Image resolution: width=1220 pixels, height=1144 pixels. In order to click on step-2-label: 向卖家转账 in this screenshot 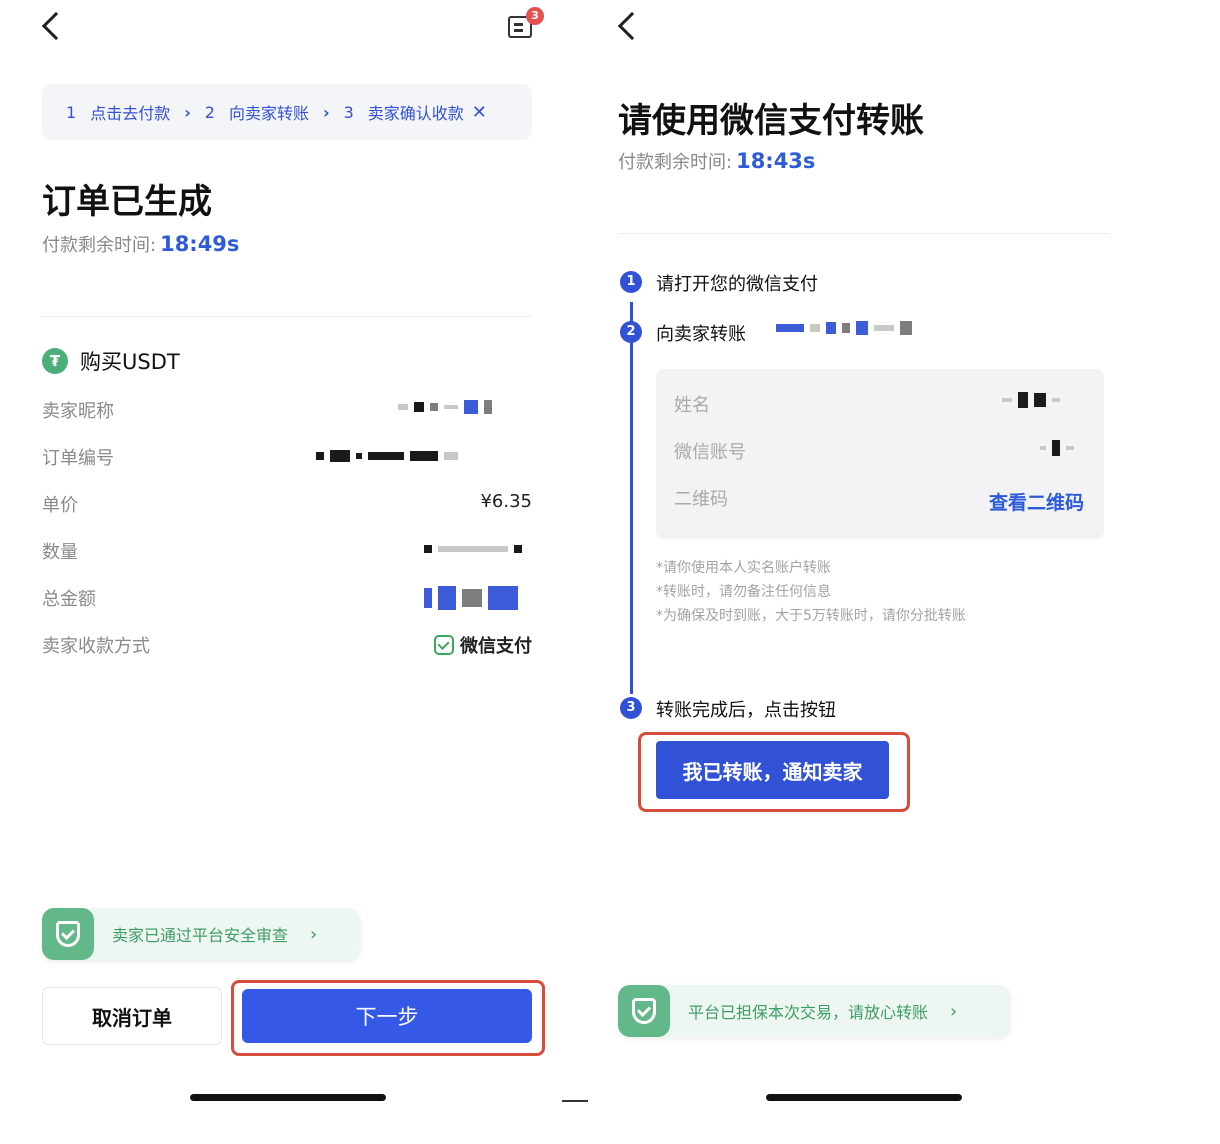, I will do `click(268, 113)`.